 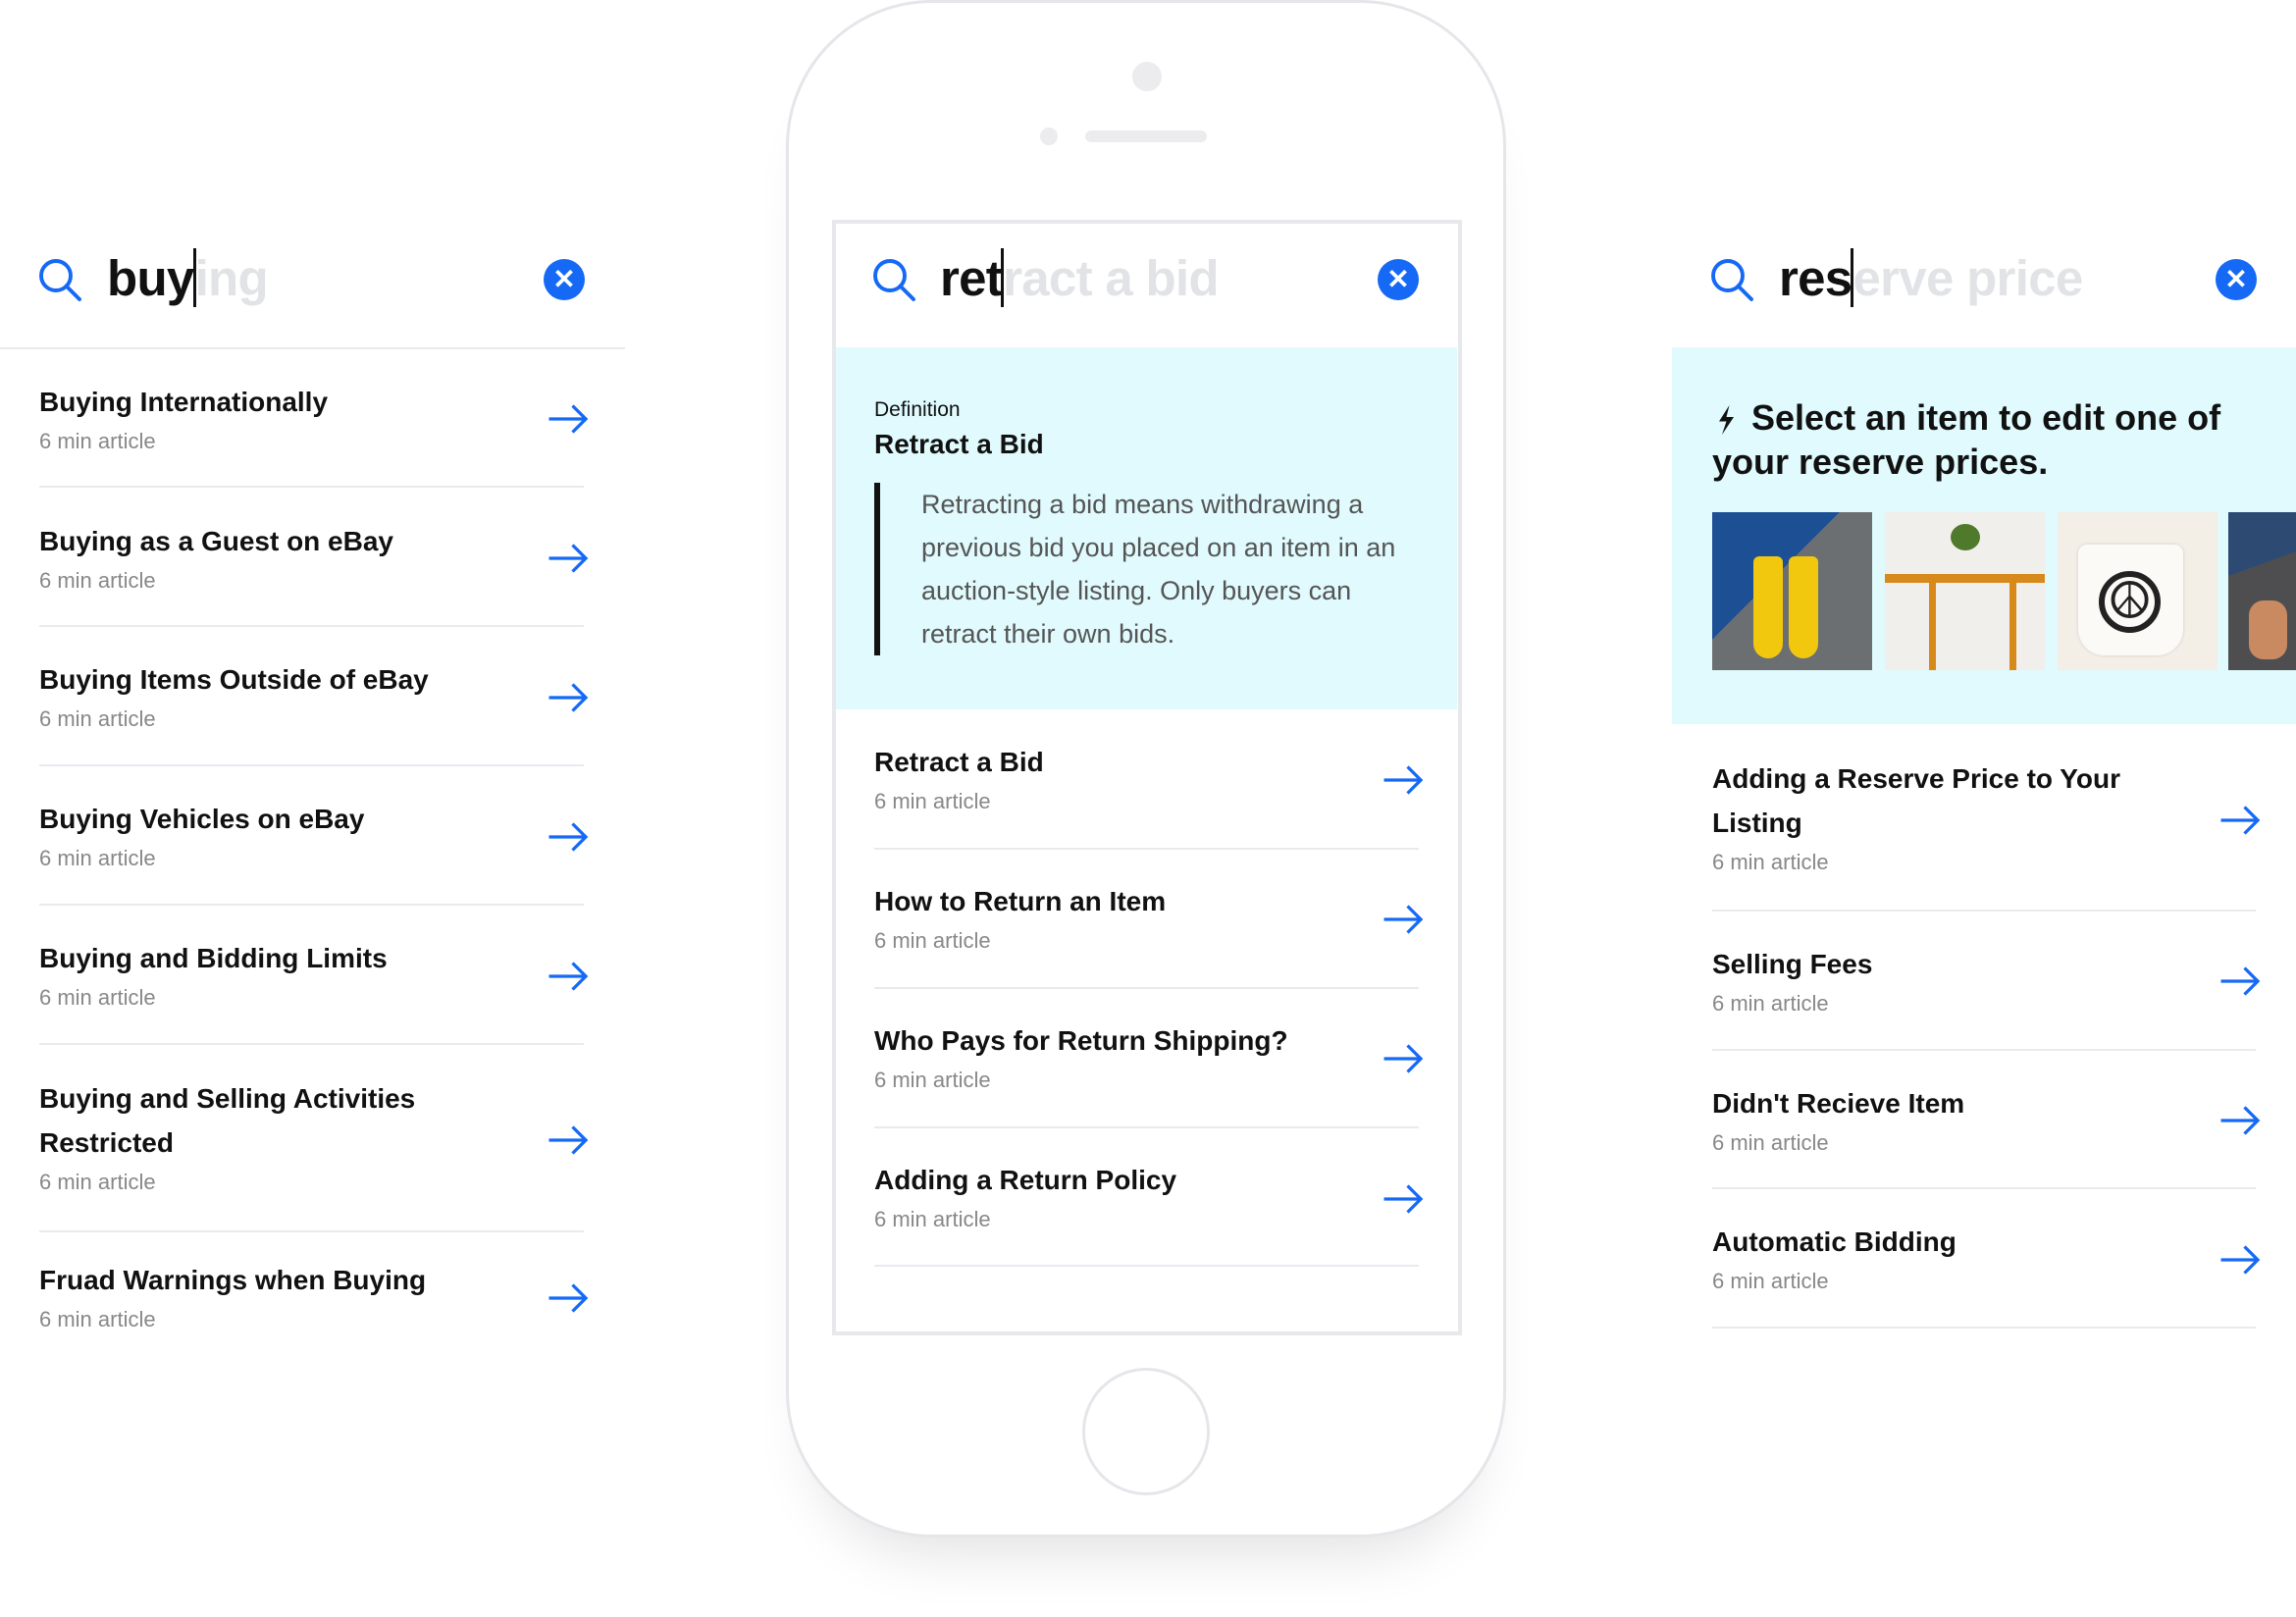 What do you see at coordinates (2262, 591) in the screenshot?
I see `item-image-sandals` at bounding box center [2262, 591].